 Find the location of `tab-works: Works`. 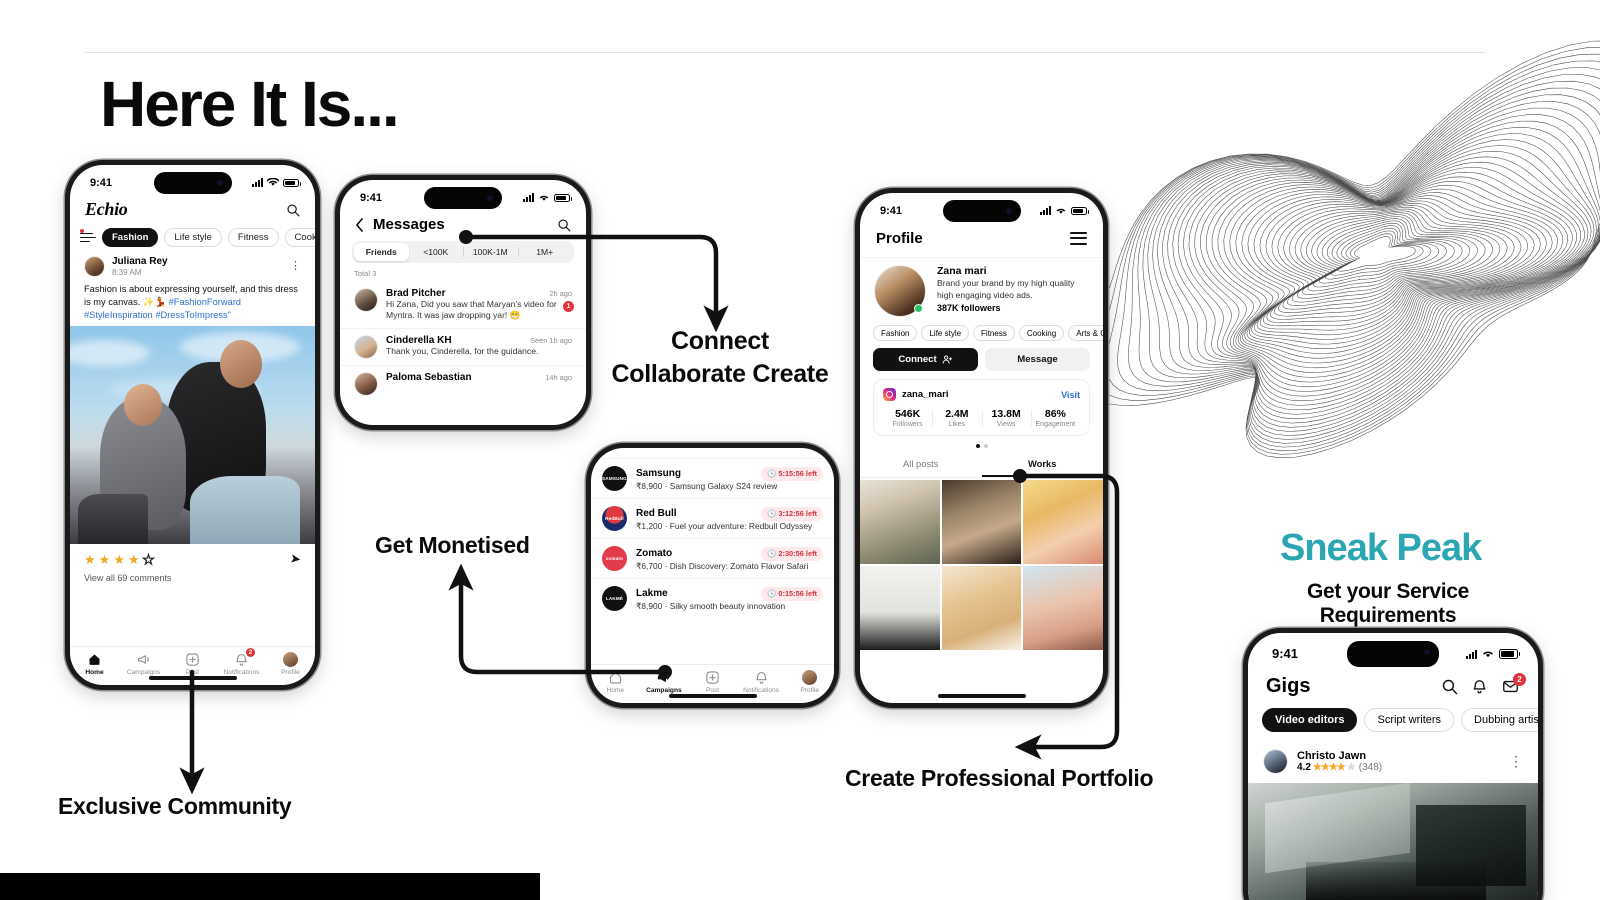

tab-works: Works is located at coordinates (1042, 465).